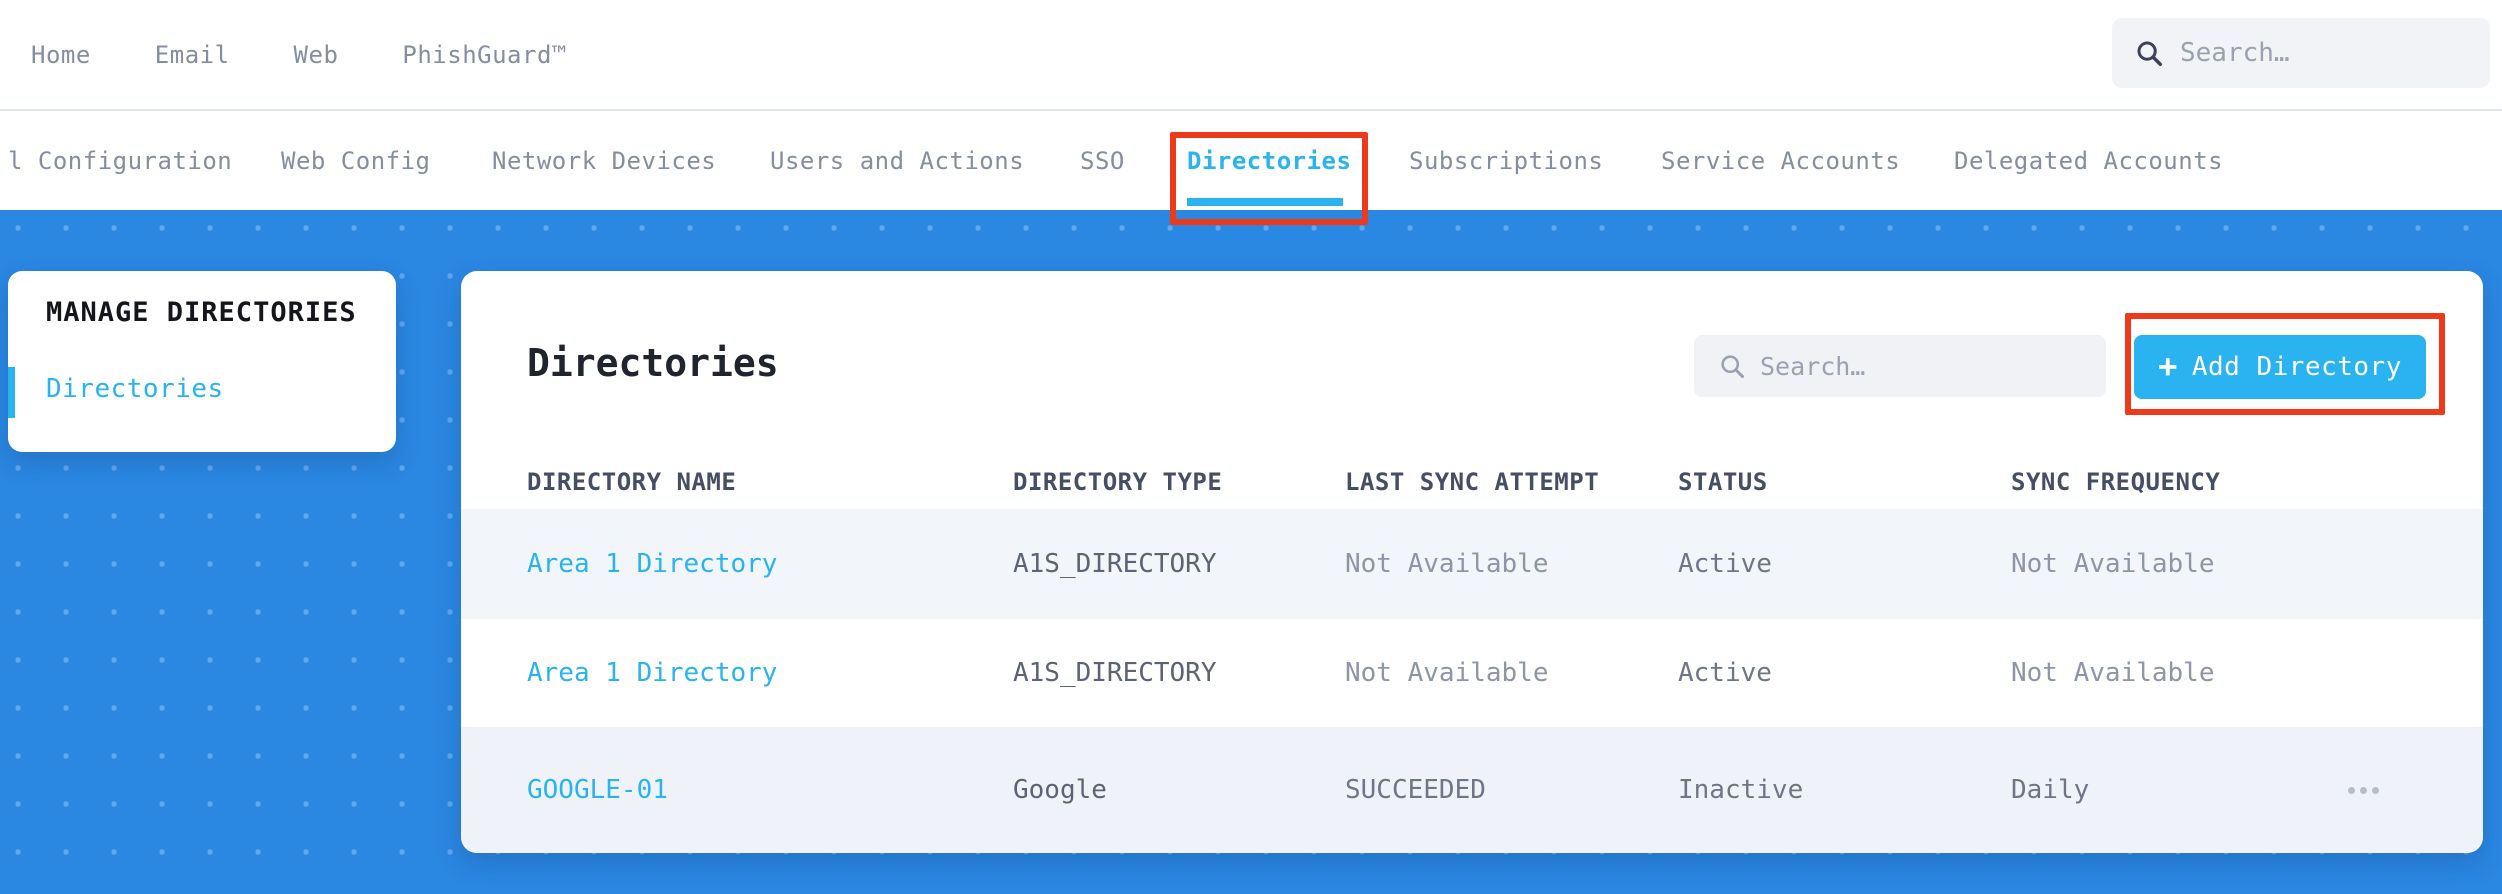  Describe the element at coordinates (653, 363) in the screenshot. I see `page-title: Directories` at that location.